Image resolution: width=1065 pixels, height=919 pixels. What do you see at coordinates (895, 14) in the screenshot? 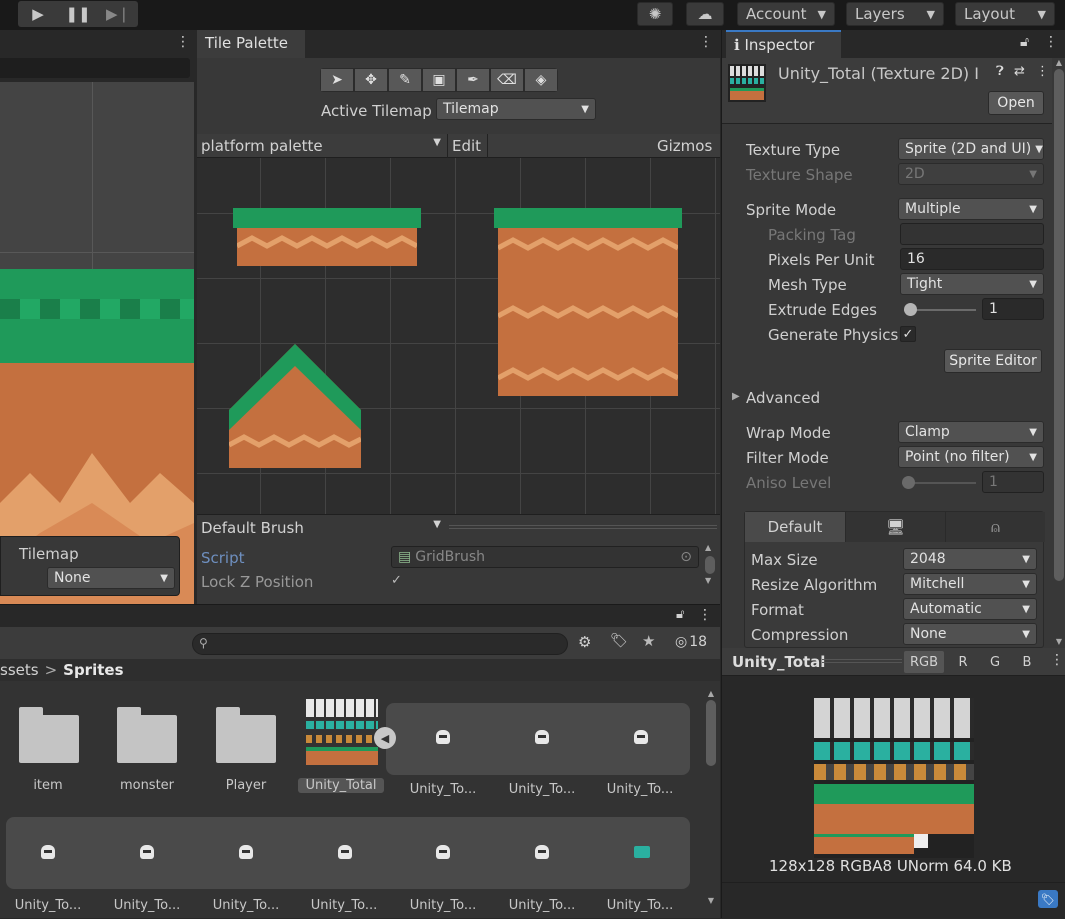
I see `layers-dropdown: Layers ▼` at bounding box center [895, 14].